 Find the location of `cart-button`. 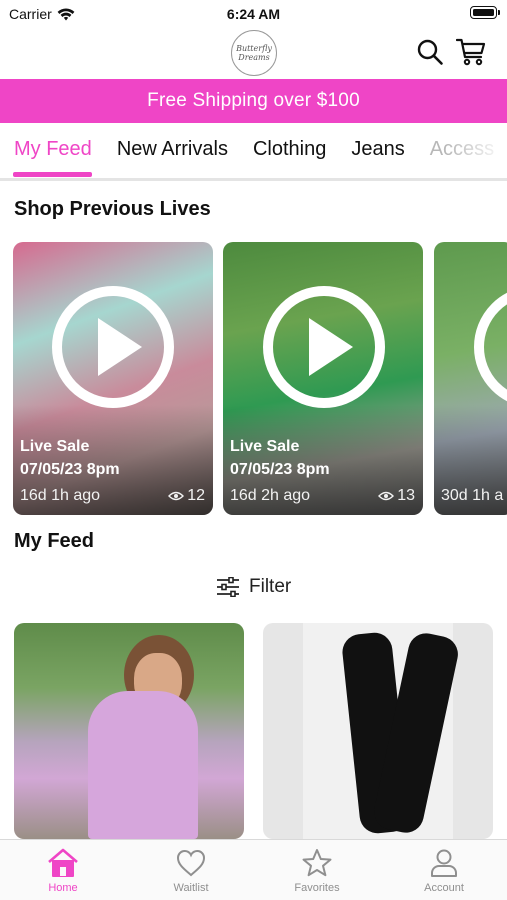

cart-button is located at coordinates (471, 52).